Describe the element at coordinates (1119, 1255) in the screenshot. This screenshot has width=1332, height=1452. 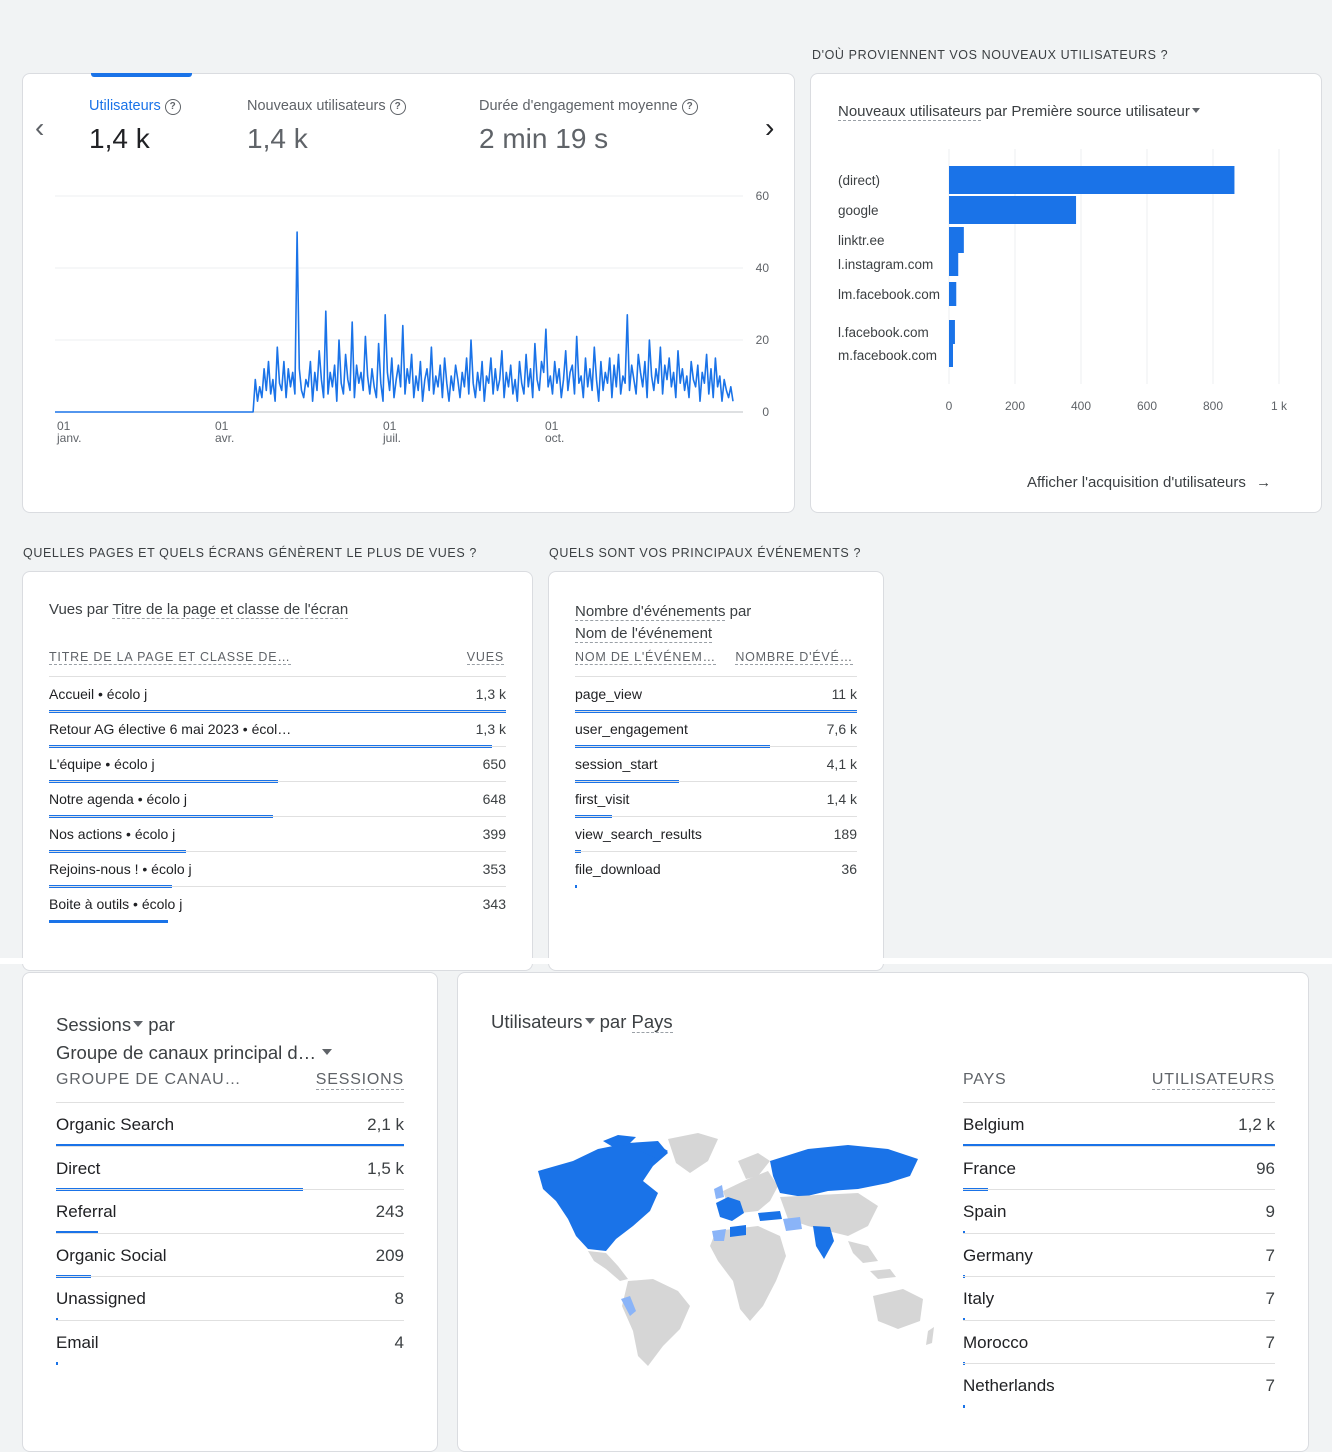
I see `table-row: Germany 7` at that location.